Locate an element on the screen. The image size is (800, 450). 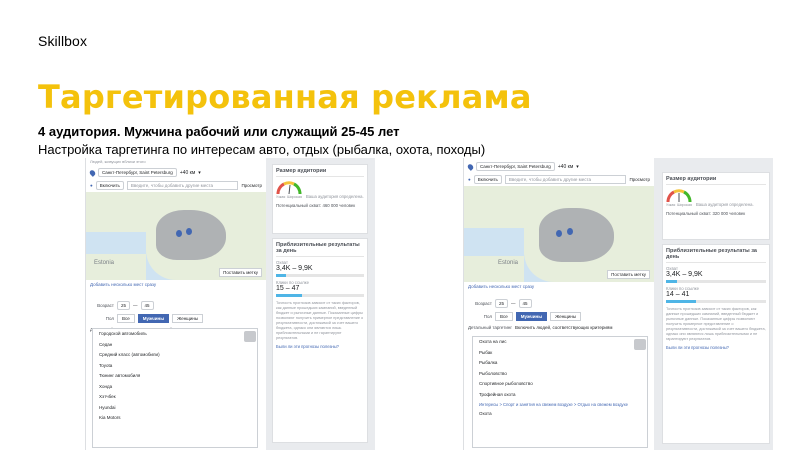
results-title: Приблизительные результаты за день is located at coordinates (716, 255).